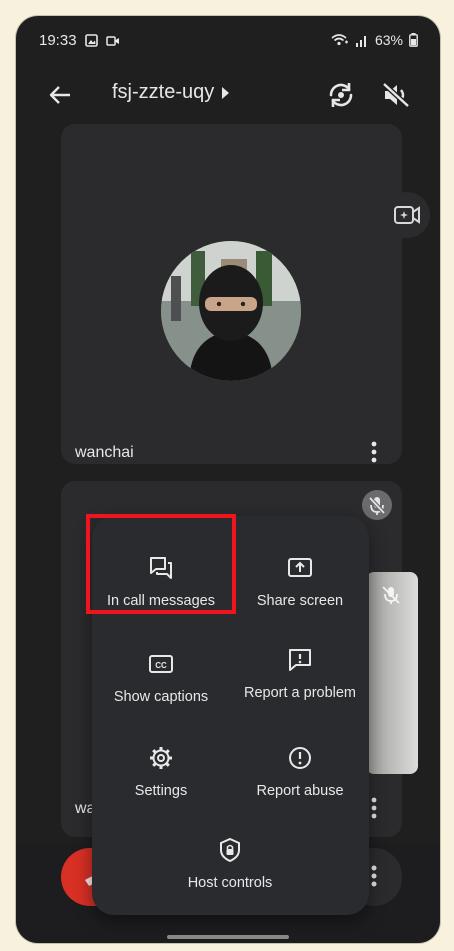 This screenshot has width=454, height=951. What do you see at coordinates (161, 772) in the screenshot?
I see `menu-item-settings: Settings` at bounding box center [161, 772].